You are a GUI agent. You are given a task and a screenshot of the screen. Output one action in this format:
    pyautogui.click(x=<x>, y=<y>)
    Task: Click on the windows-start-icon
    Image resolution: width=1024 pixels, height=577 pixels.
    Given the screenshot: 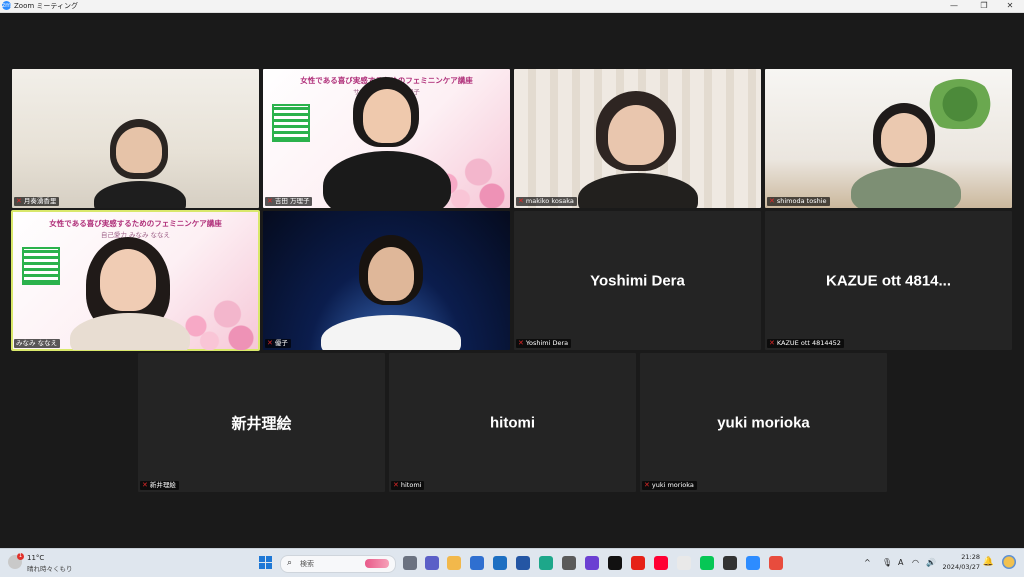 What is the action you would take?
    pyautogui.click(x=265, y=562)
    